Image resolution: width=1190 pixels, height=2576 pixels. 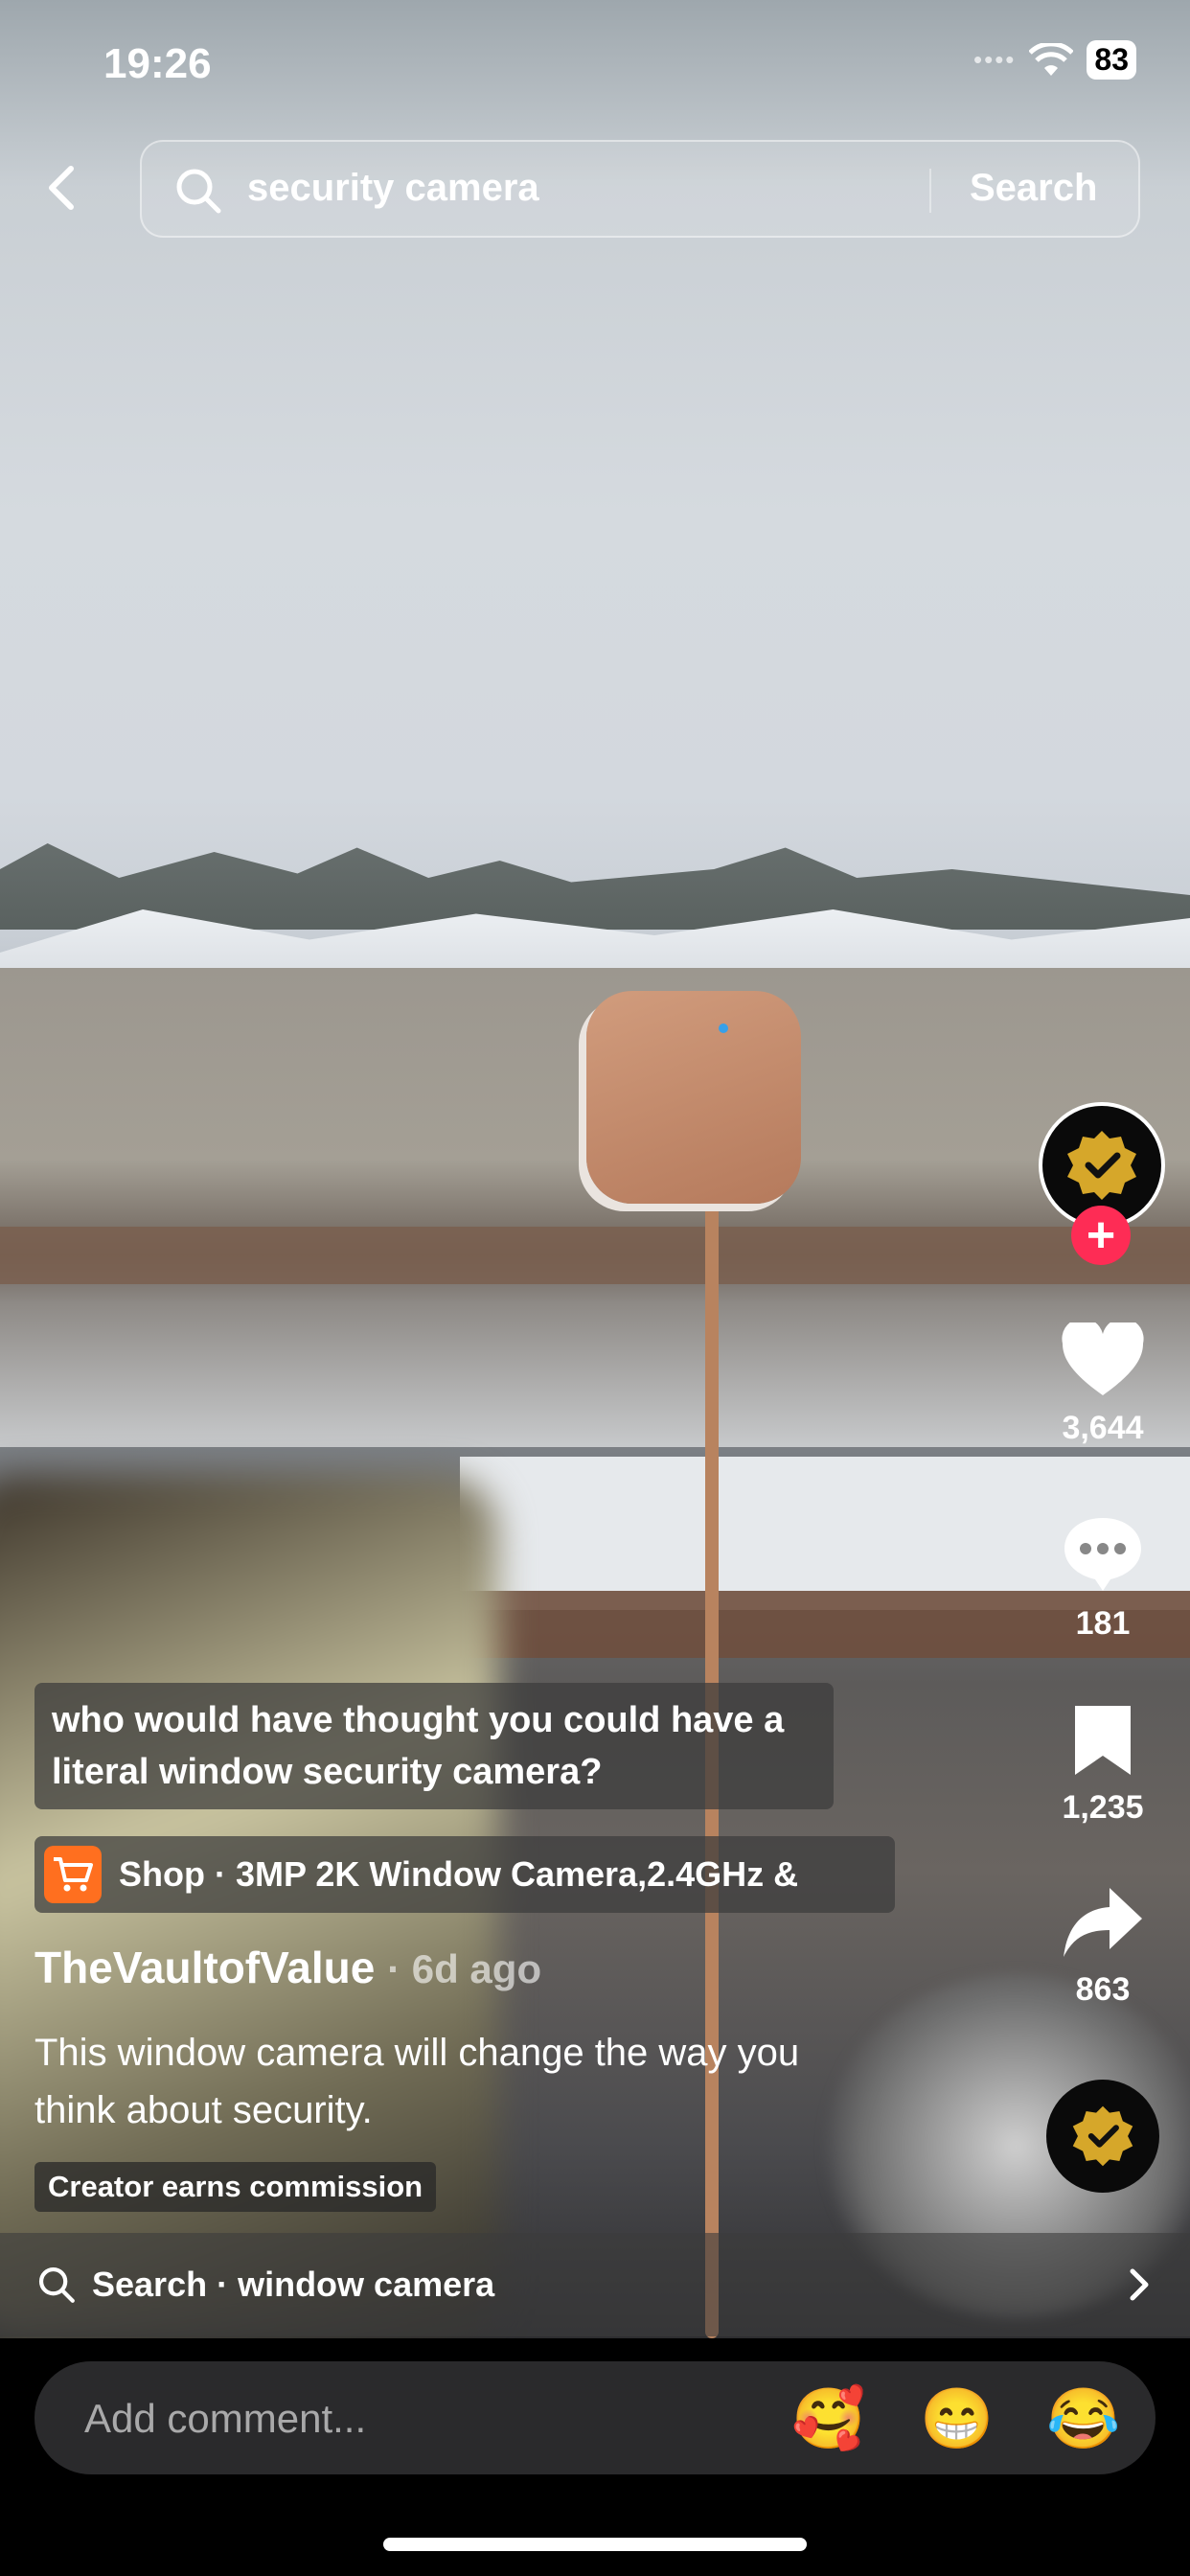 What do you see at coordinates (1111, 60) in the screenshot?
I see `battery-indicator: 83` at bounding box center [1111, 60].